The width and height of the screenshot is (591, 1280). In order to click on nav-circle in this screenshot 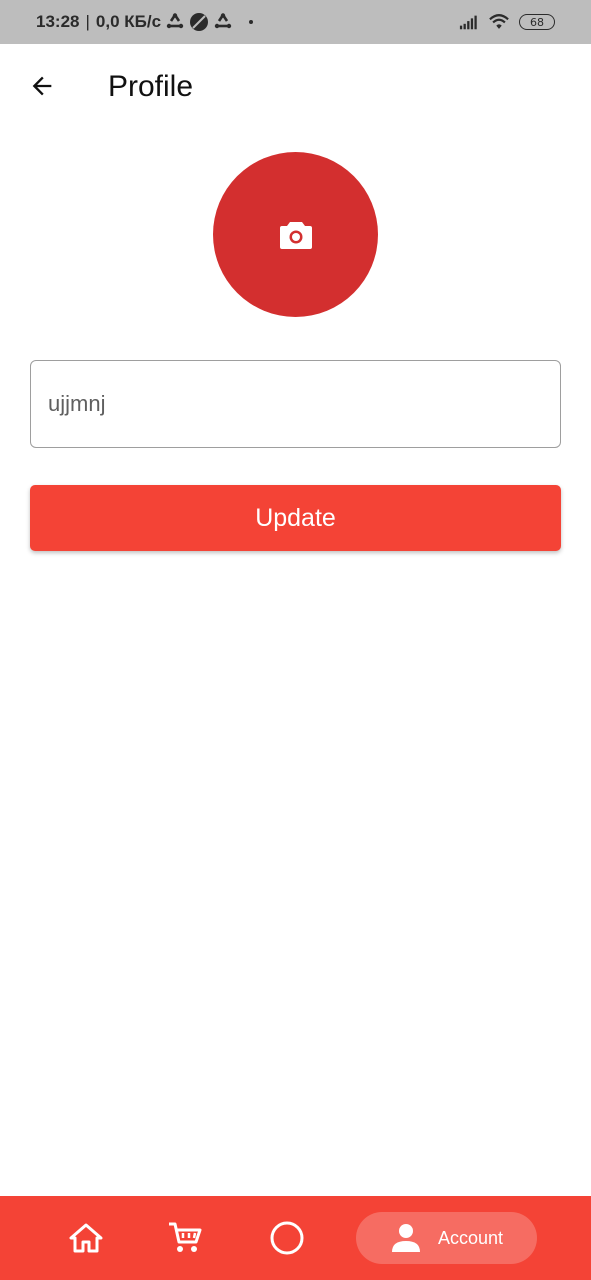, I will do `click(287, 1238)`.